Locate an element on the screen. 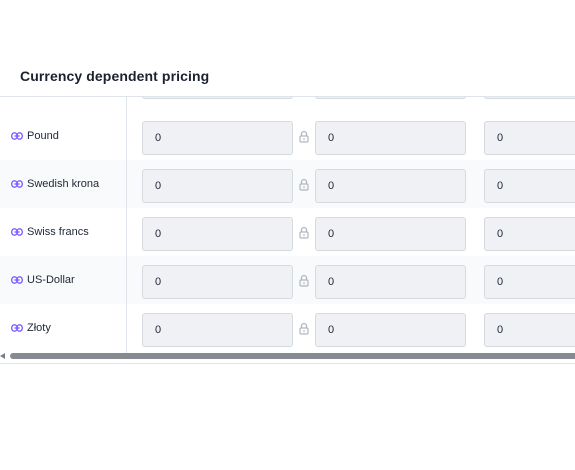 Image resolution: width=575 pixels, height=470 pixels. currency-row: Pound 0 0 0 is located at coordinates (287, 136).